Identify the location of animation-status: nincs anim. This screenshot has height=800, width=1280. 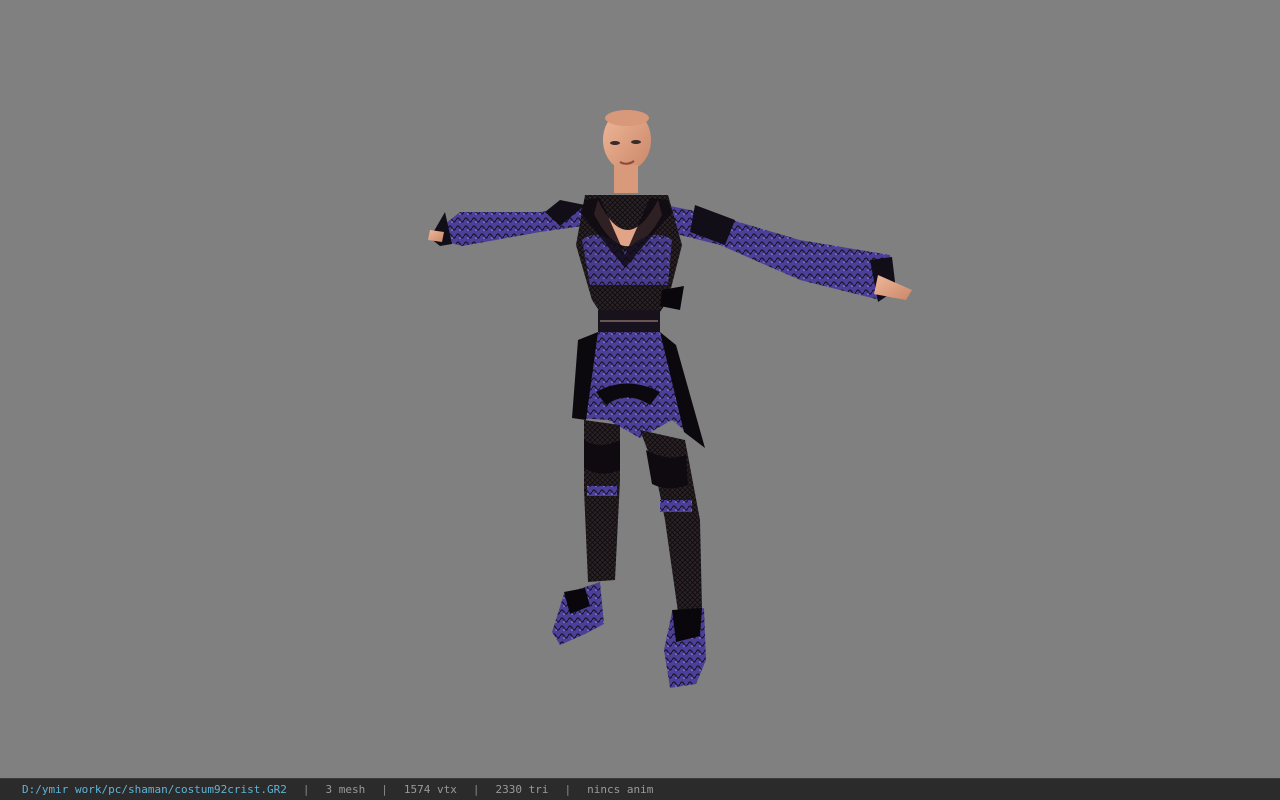
(620, 789).